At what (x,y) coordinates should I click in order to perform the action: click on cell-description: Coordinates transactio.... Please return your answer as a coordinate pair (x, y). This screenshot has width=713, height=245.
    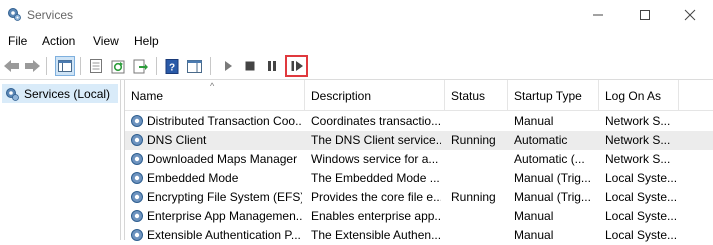
    Looking at the image, I should click on (376, 121).